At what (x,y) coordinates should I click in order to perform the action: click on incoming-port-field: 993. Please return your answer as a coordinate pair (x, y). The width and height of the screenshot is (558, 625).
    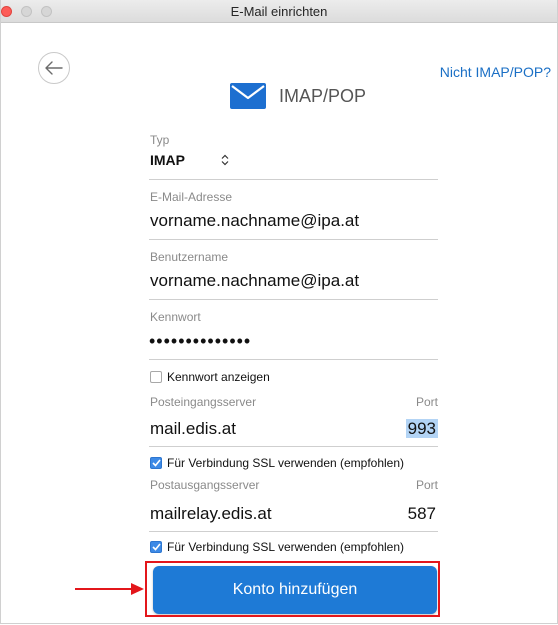
    Looking at the image, I should click on (421, 429).